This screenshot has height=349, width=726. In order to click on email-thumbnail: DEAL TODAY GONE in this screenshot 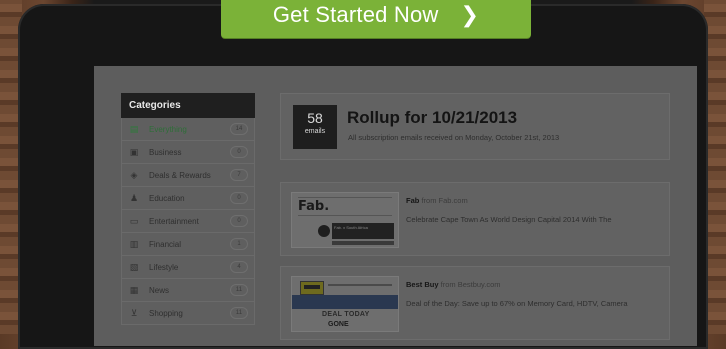, I will do `click(345, 304)`.